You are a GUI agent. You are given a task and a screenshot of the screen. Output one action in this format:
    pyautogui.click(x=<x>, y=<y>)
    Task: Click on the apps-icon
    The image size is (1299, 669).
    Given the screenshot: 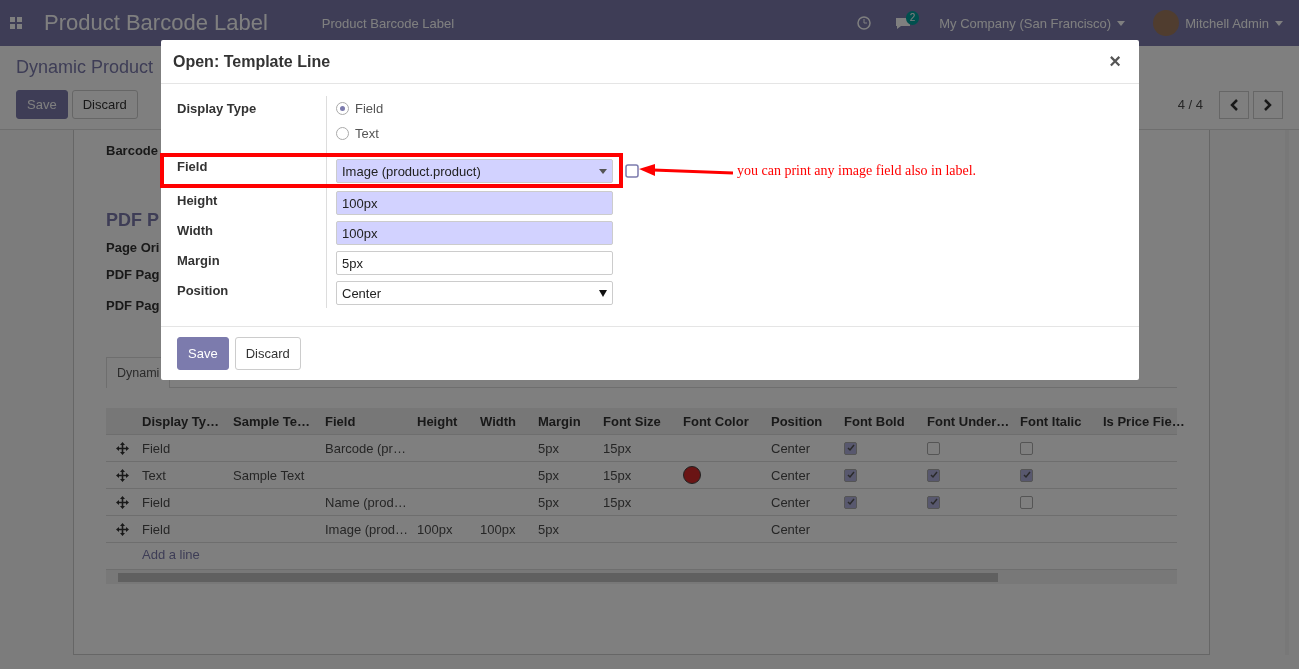 What is the action you would take?
    pyautogui.click(x=16, y=23)
    